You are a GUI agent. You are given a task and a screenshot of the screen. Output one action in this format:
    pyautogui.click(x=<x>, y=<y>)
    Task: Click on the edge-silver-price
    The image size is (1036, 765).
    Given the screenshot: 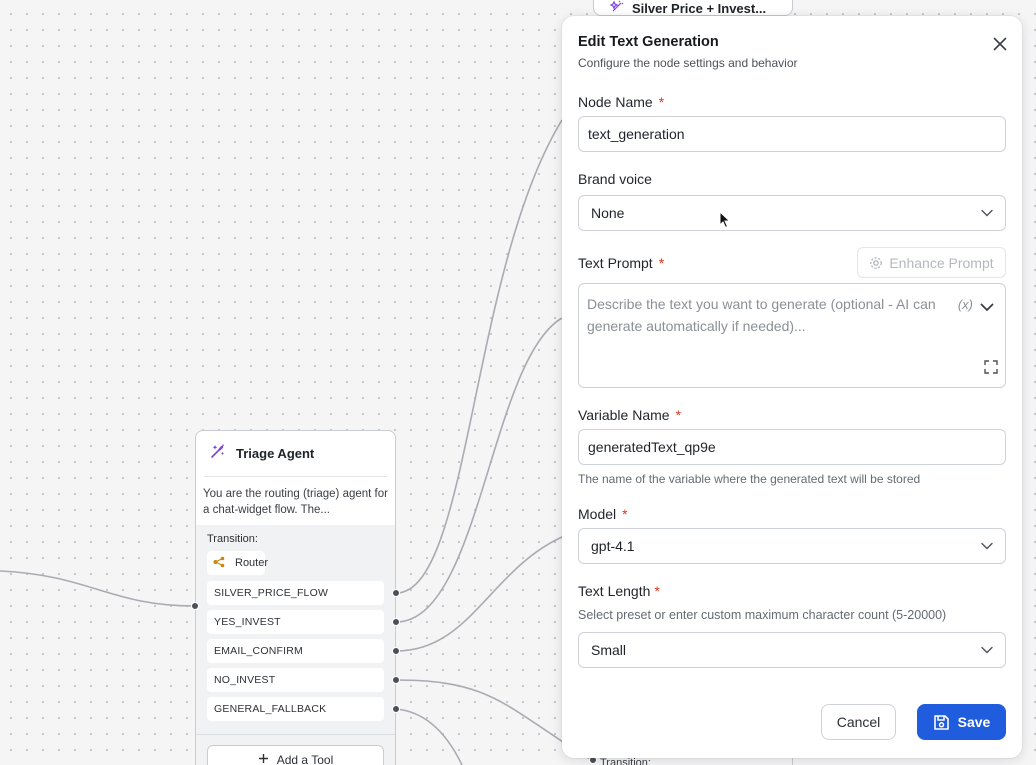 What is the action you would take?
    pyautogui.click(x=479, y=356)
    